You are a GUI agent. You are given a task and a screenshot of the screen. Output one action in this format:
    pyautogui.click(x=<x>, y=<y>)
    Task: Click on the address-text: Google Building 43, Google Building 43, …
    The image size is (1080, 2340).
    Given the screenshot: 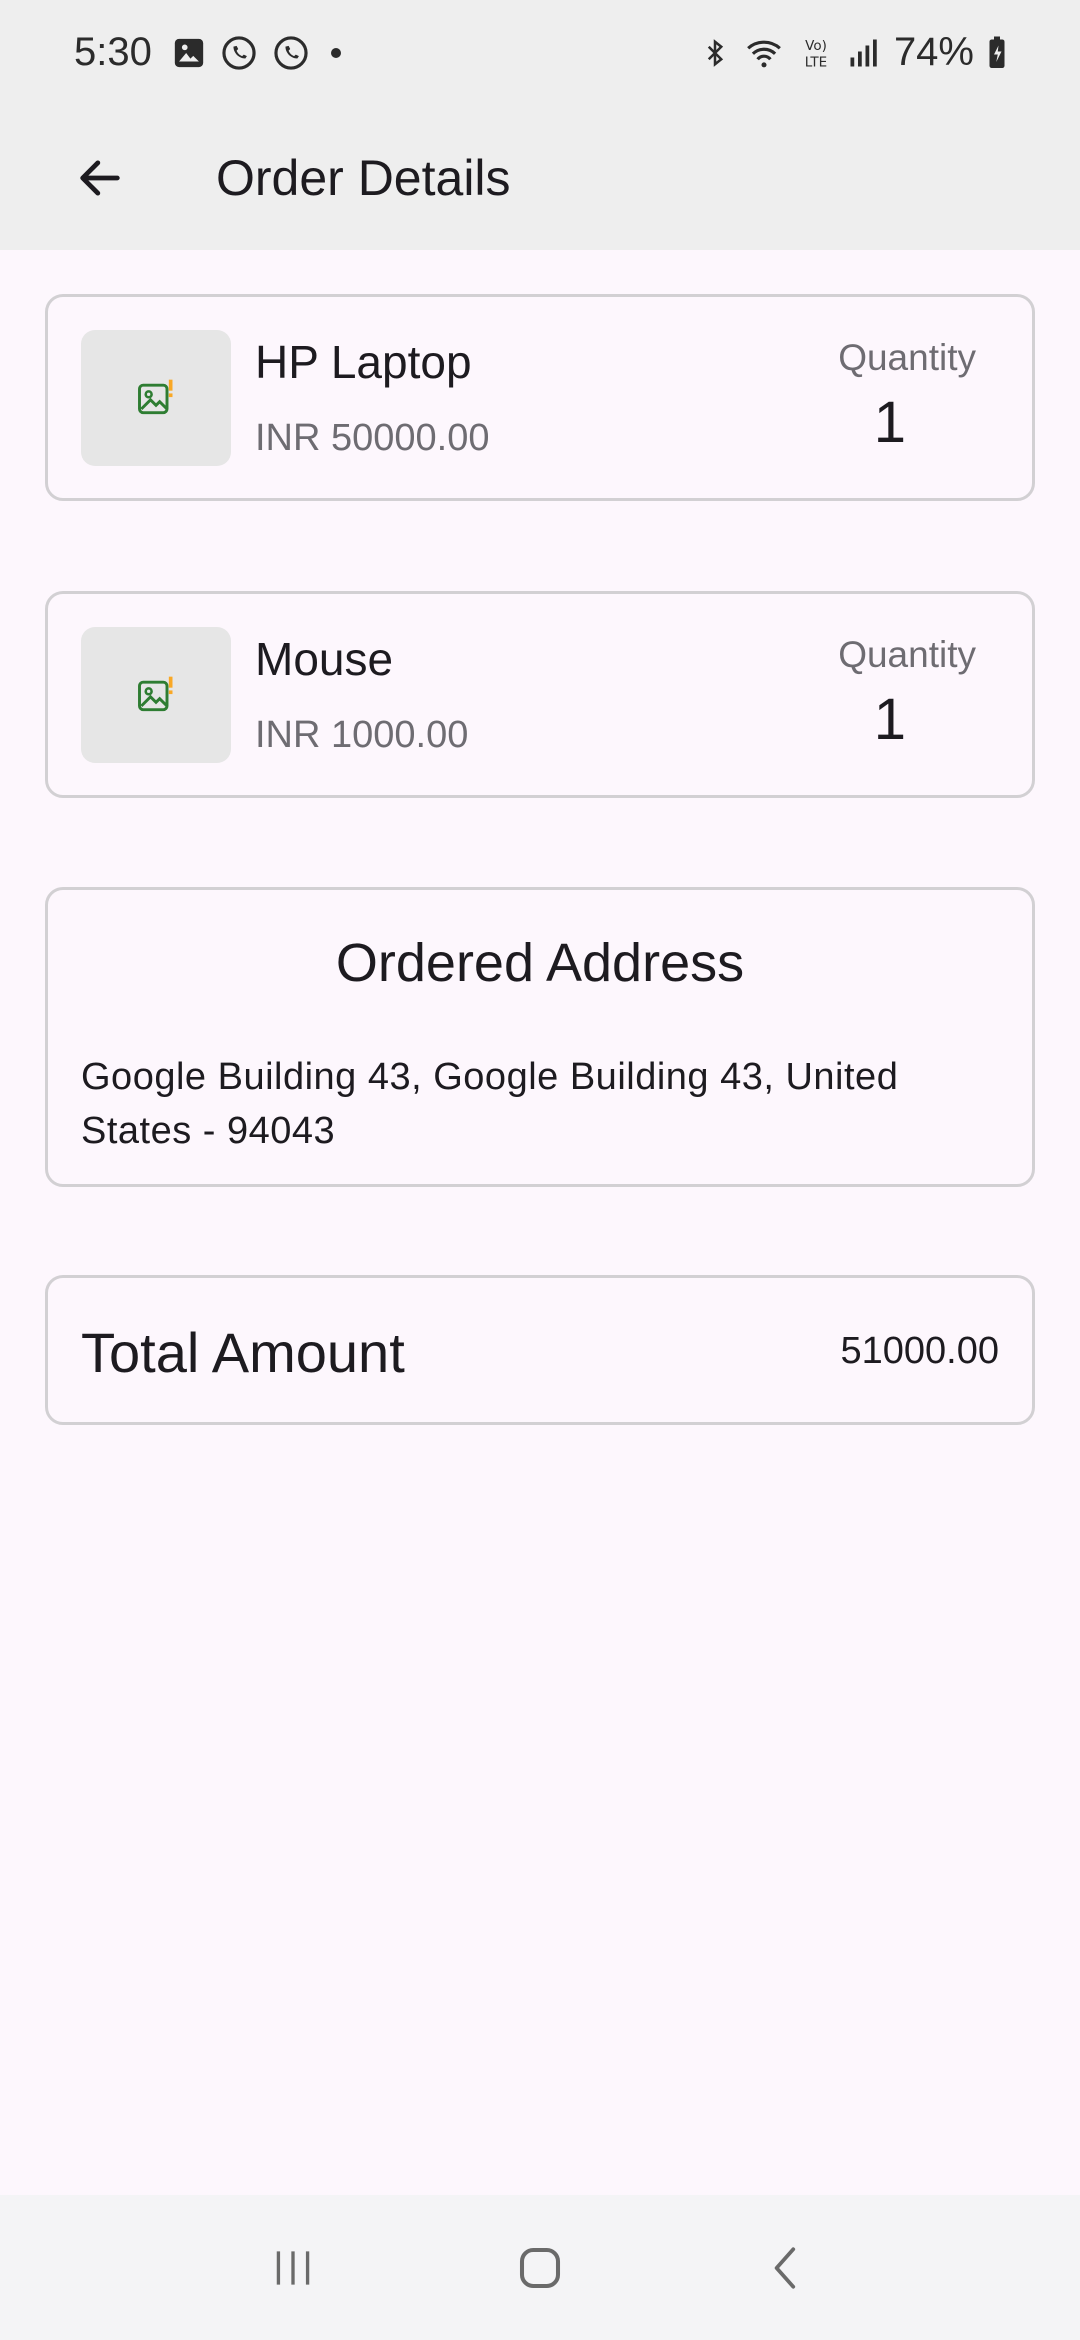 What is the action you would take?
    pyautogui.click(x=490, y=1104)
    